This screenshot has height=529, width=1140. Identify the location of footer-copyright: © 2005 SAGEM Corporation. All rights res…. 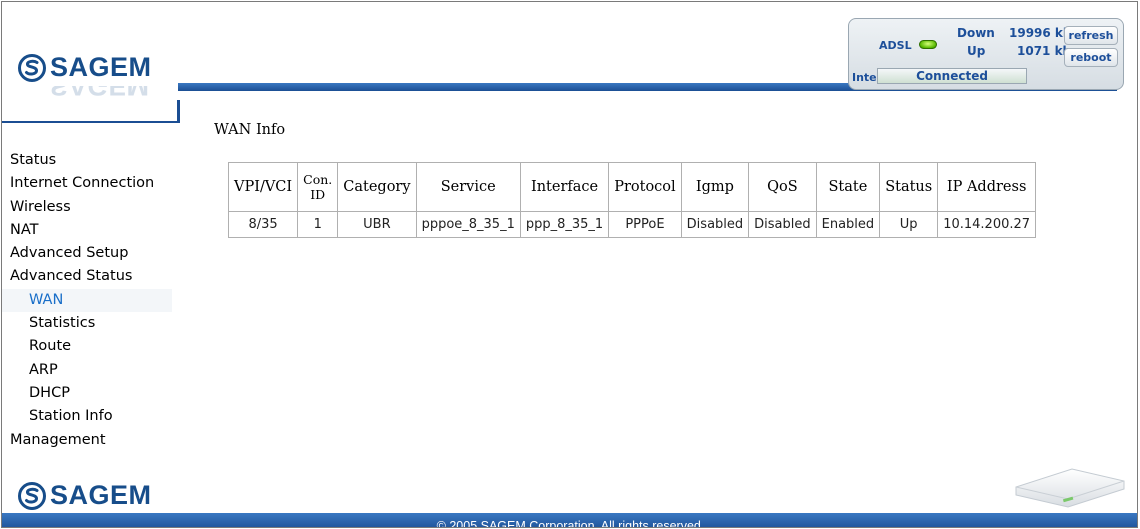
(570, 523).